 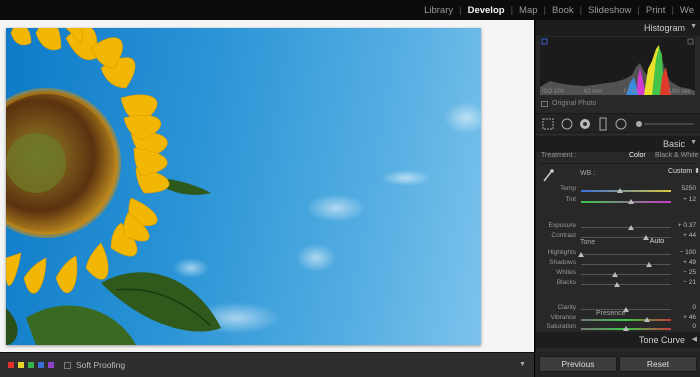 What do you see at coordinates (694, 339) in the screenshot?
I see `collapse-triangle-icon: ◀` at bounding box center [694, 339].